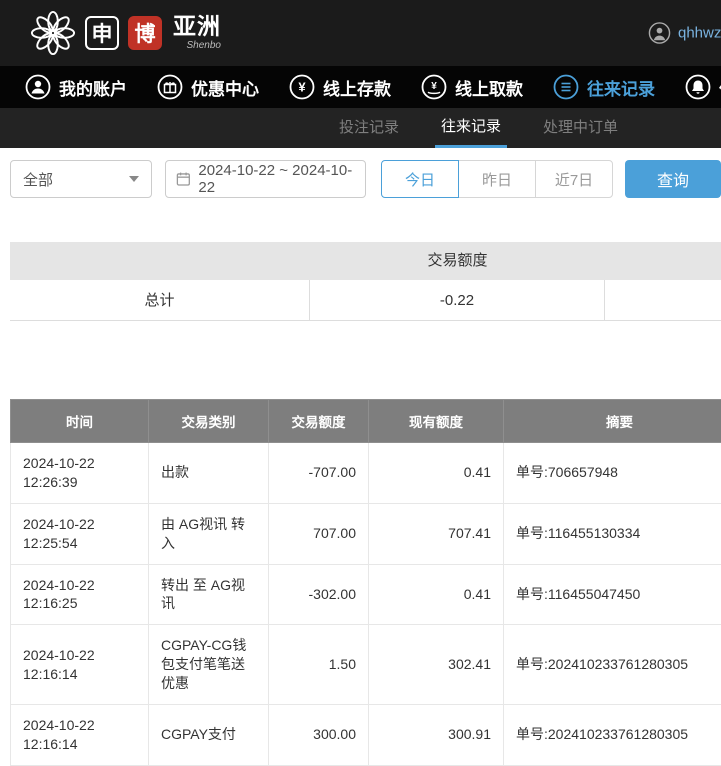  What do you see at coordinates (38, 87) in the screenshot?
I see `user-icon` at bounding box center [38, 87].